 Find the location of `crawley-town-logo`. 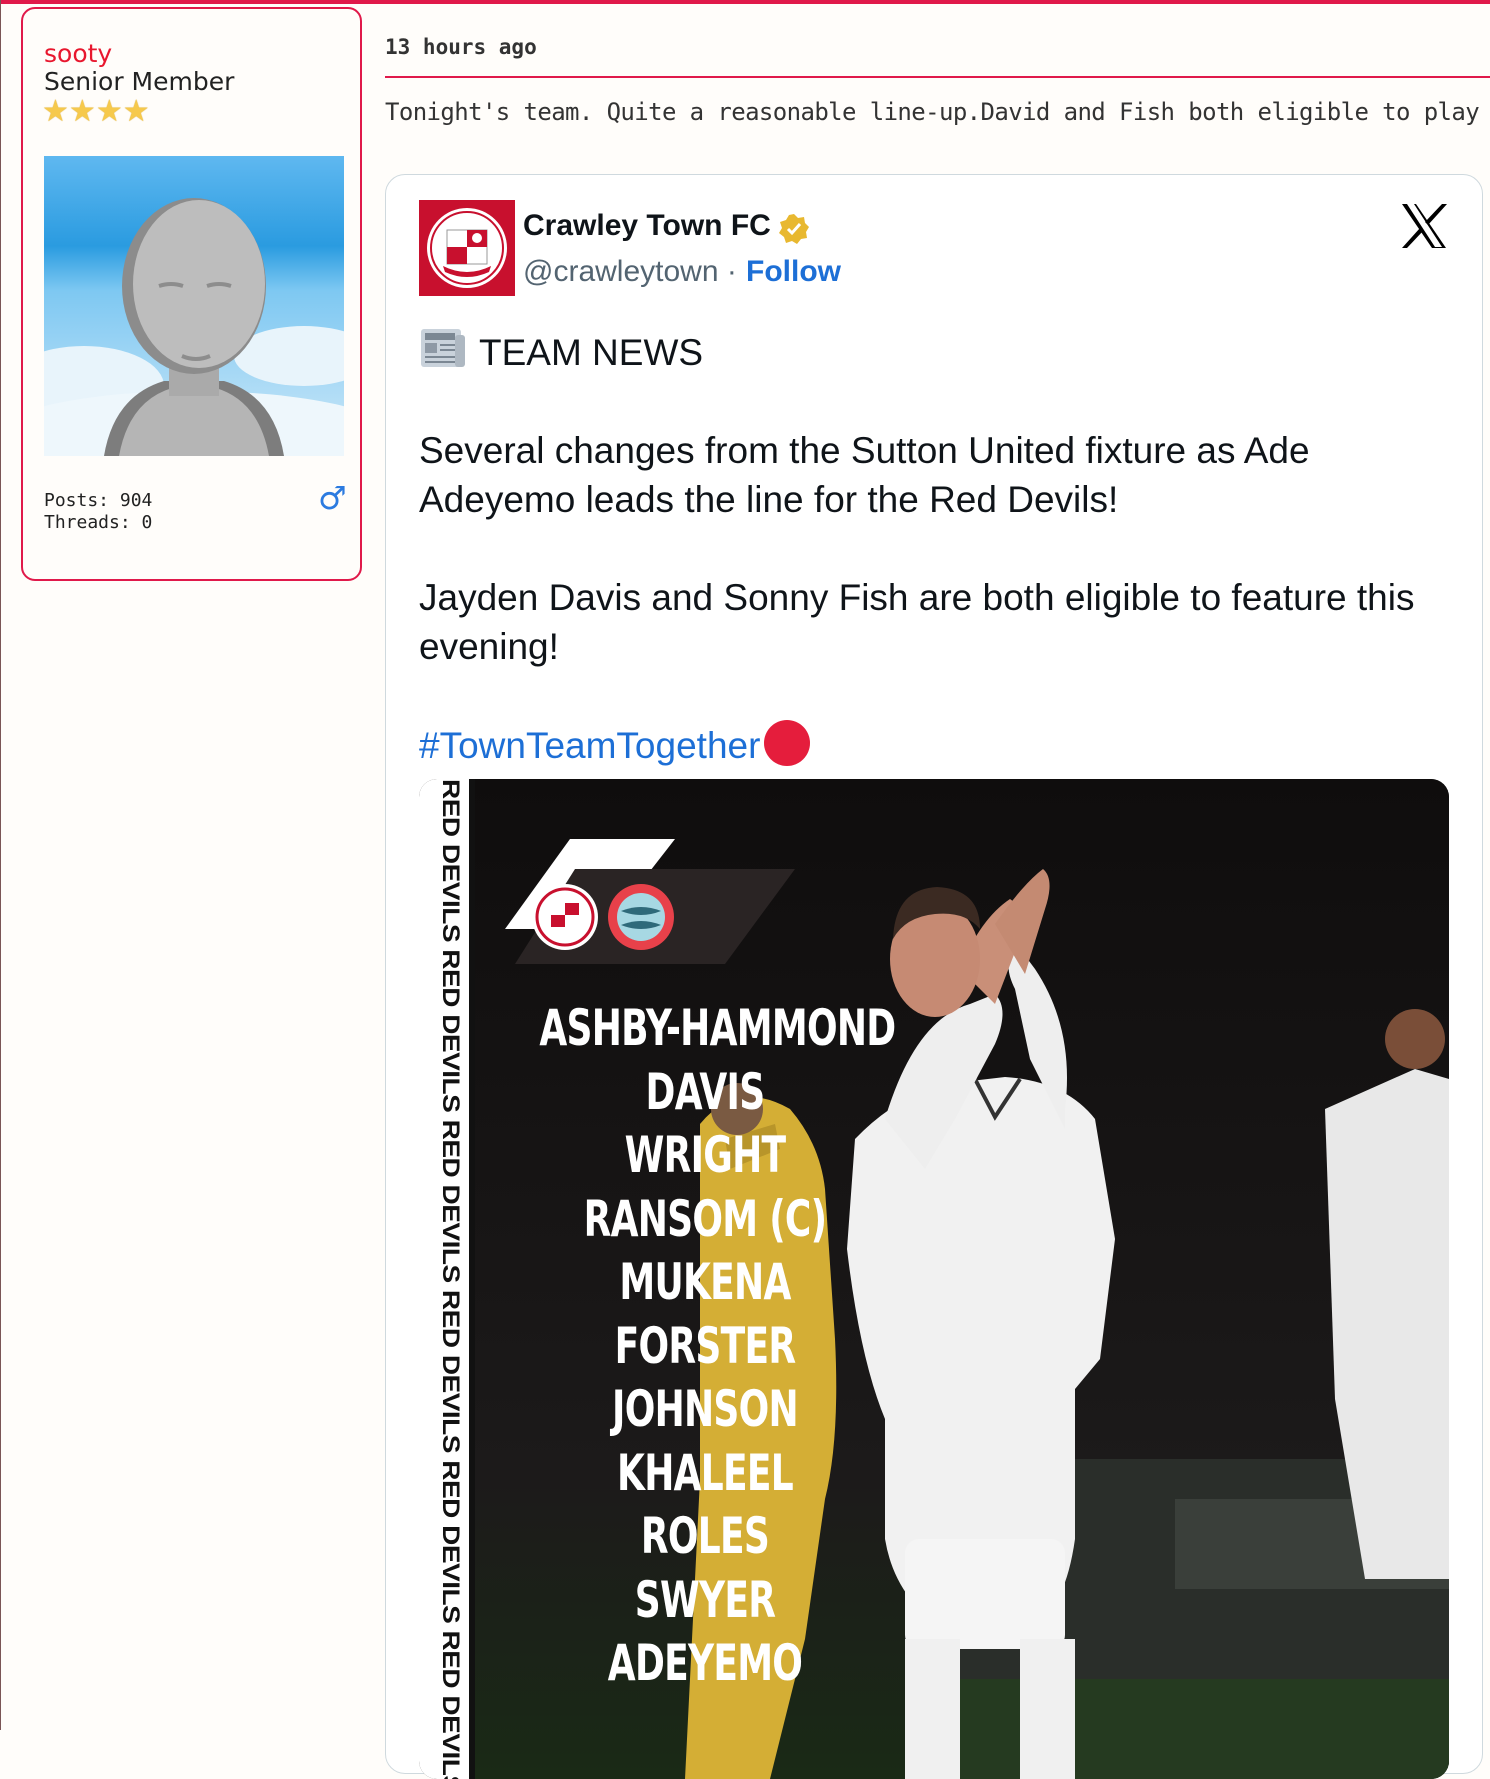

crawley-town-logo is located at coordinates (467, 248).